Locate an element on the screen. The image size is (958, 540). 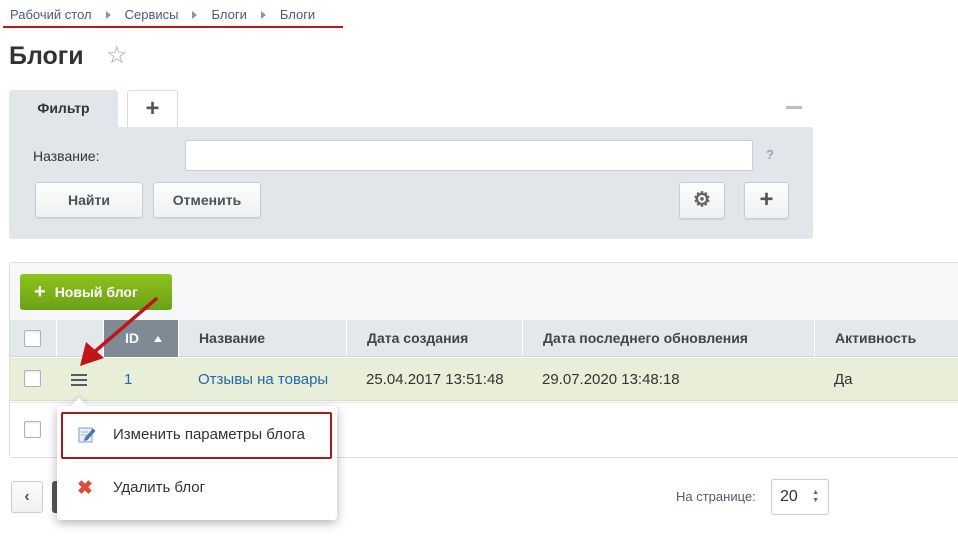
find-button: Найти is located at coordinates (89, 200).